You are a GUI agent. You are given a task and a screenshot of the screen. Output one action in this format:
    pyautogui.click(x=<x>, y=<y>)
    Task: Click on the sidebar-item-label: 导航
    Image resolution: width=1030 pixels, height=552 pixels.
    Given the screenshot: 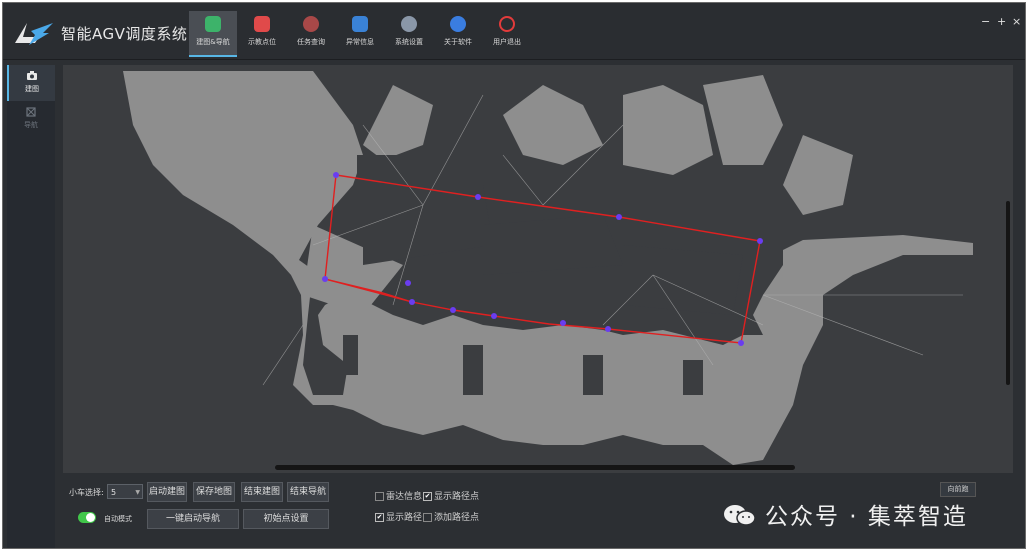 What is the action you would take?
    pyautogui.click(x=31, y=125)
    